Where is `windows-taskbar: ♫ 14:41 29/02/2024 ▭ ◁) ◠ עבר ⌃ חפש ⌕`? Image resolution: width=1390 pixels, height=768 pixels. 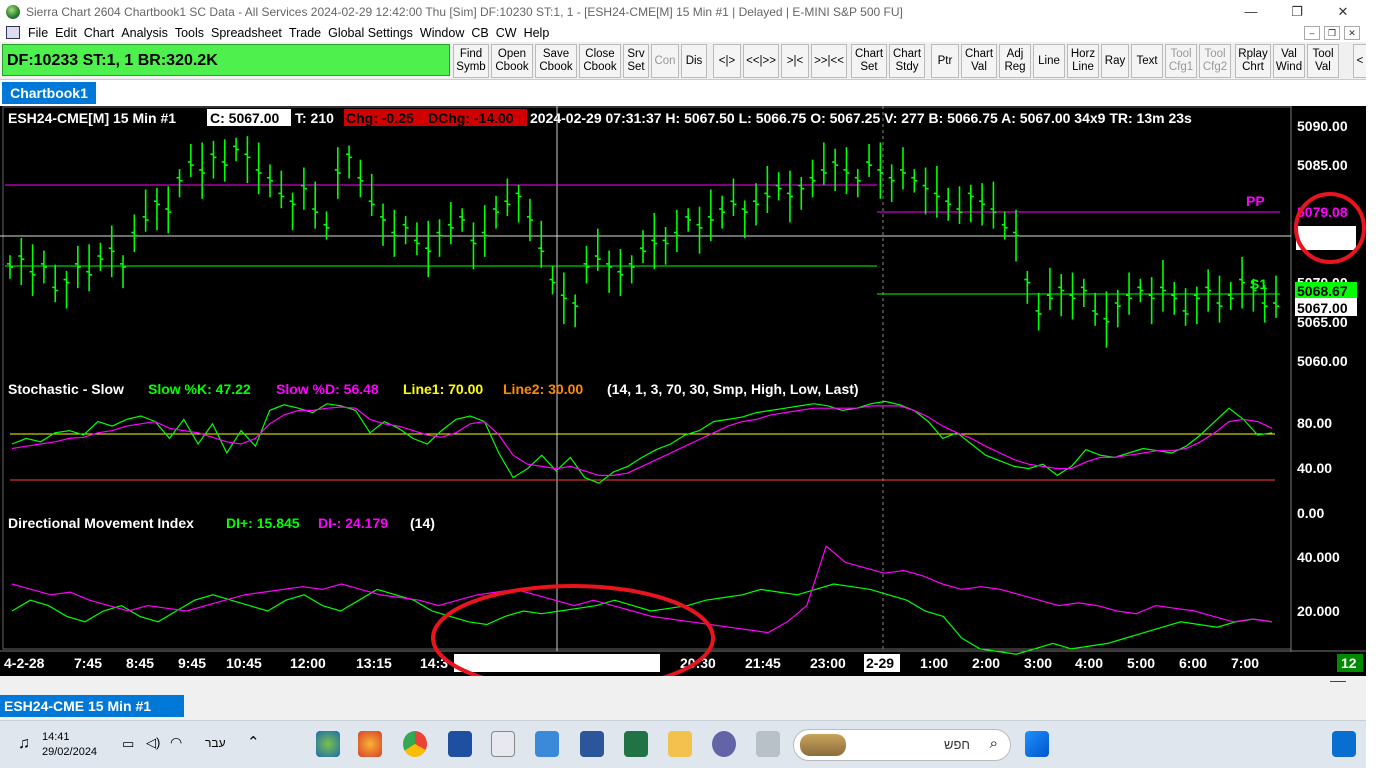 windows-taskbar: ♫ 14:41 29/02/2024 ▭ ◁) ◠ עבר ⌃ חפש ⌕ is located at coordinates (683, 744).